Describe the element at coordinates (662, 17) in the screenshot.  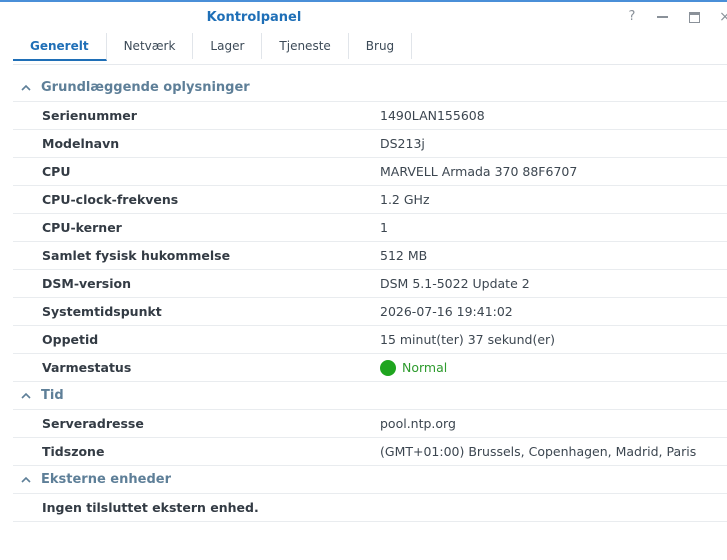
I see `minimize-icon` at that location.